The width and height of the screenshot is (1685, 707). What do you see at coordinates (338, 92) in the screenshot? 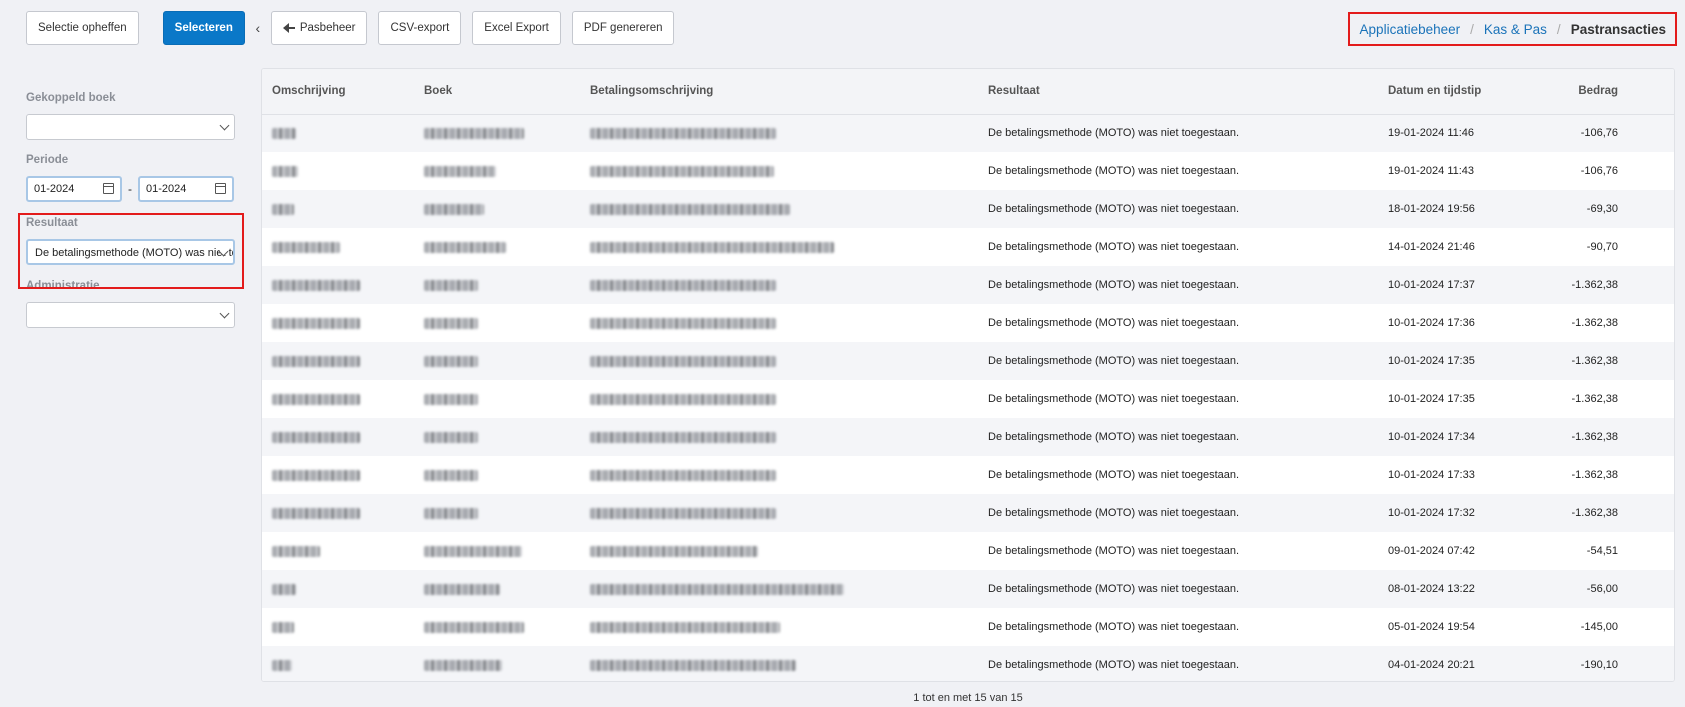
I see `column-header-description: Omschrijving` at bounding box center [338, 92].